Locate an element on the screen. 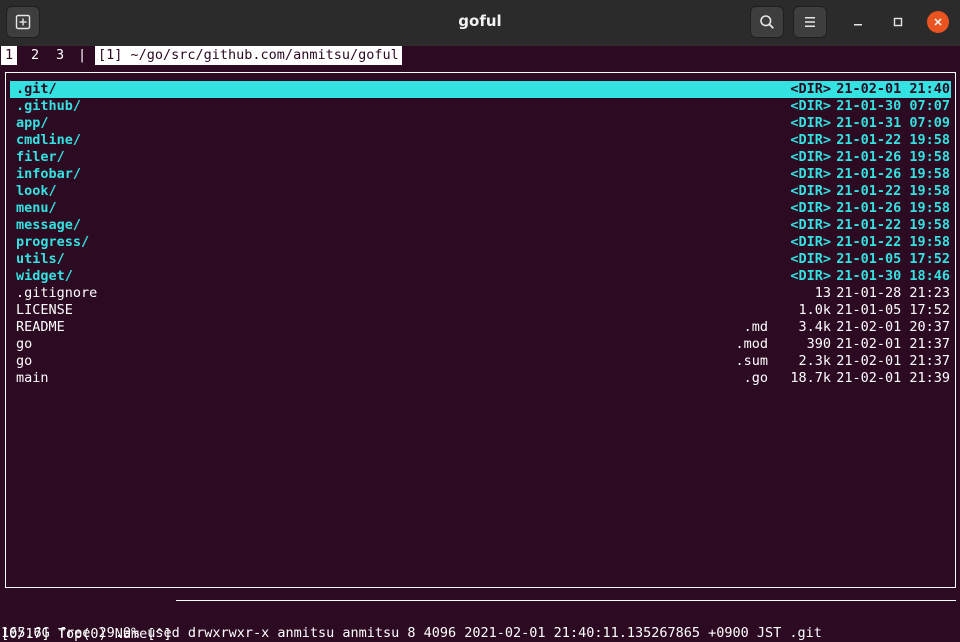  window-titlebar: goful is located at coordinates (480, 23).